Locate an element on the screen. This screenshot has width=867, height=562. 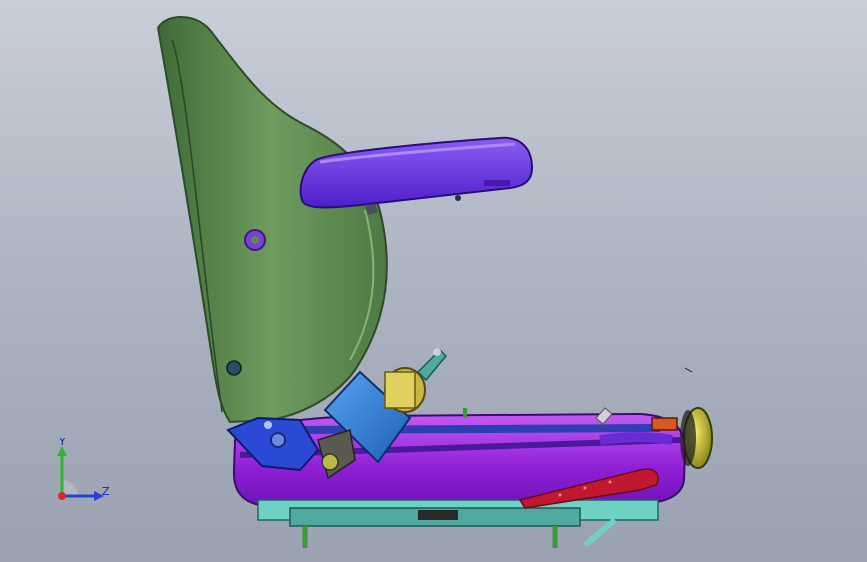
leader-line is located at coordinates (688, 370).